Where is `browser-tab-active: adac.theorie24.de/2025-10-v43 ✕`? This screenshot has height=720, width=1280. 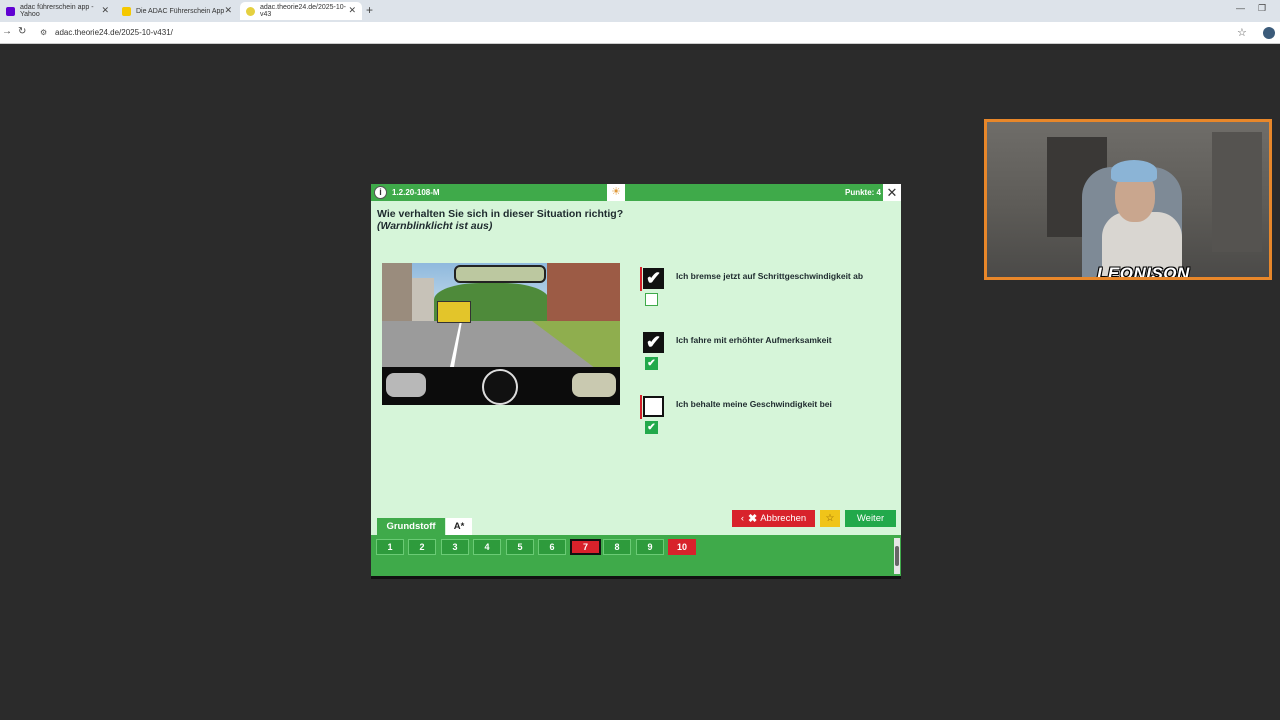
browser-tab-active: adac.theorie24.de/2025-10-v43 ✕ is located at coordinates (301, 11).